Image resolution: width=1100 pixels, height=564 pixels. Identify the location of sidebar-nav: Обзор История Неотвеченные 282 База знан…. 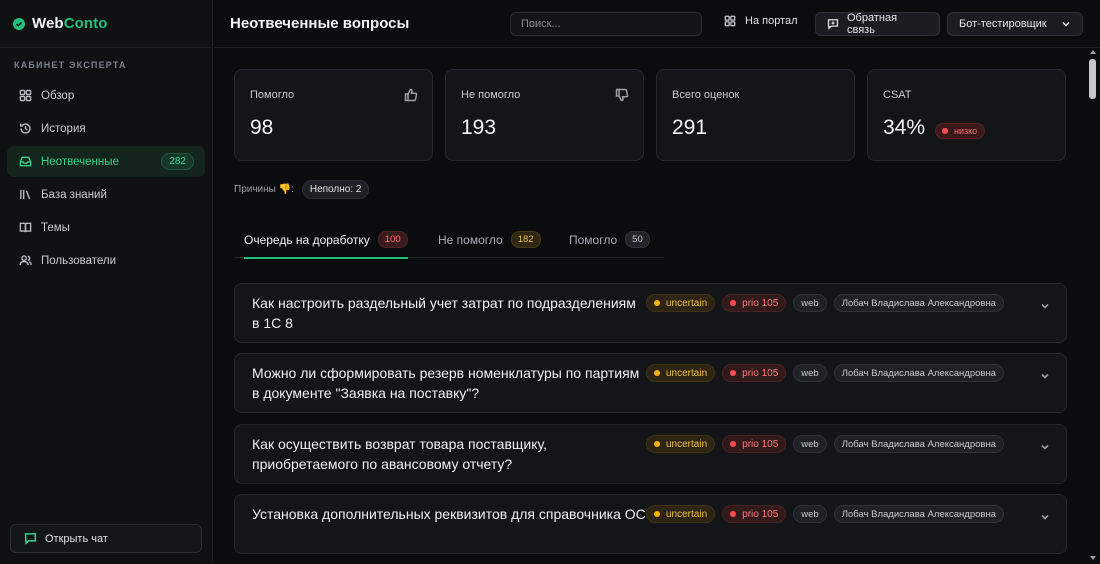
(106, 178).